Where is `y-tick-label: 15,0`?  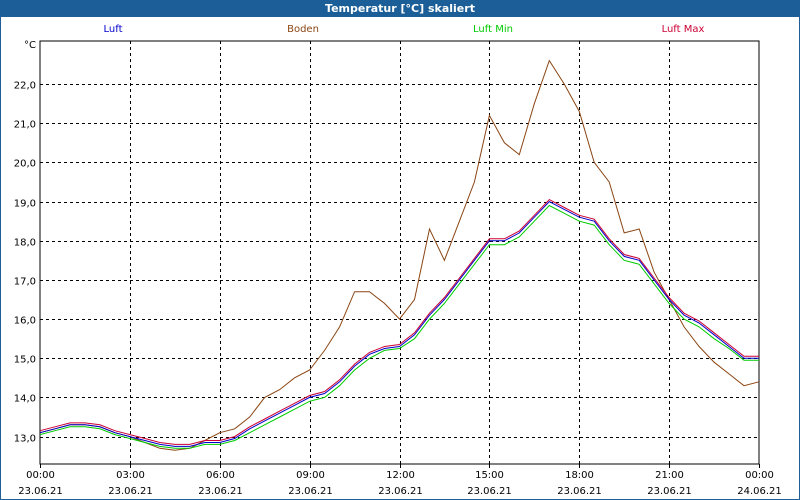 y-tick-label: 15,0 is located at coordinates (25, 360).